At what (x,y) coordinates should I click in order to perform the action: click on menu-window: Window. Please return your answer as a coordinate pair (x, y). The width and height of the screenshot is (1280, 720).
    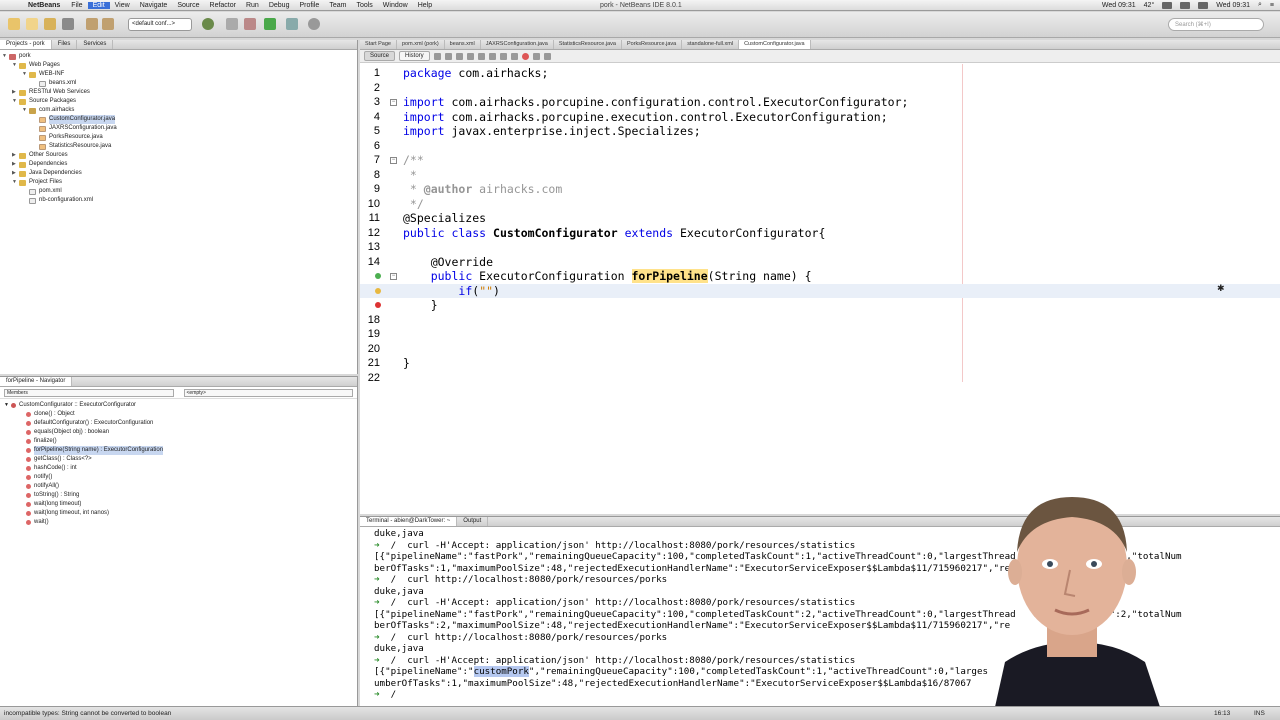
    Looking at the image, I should click on (395, 5).